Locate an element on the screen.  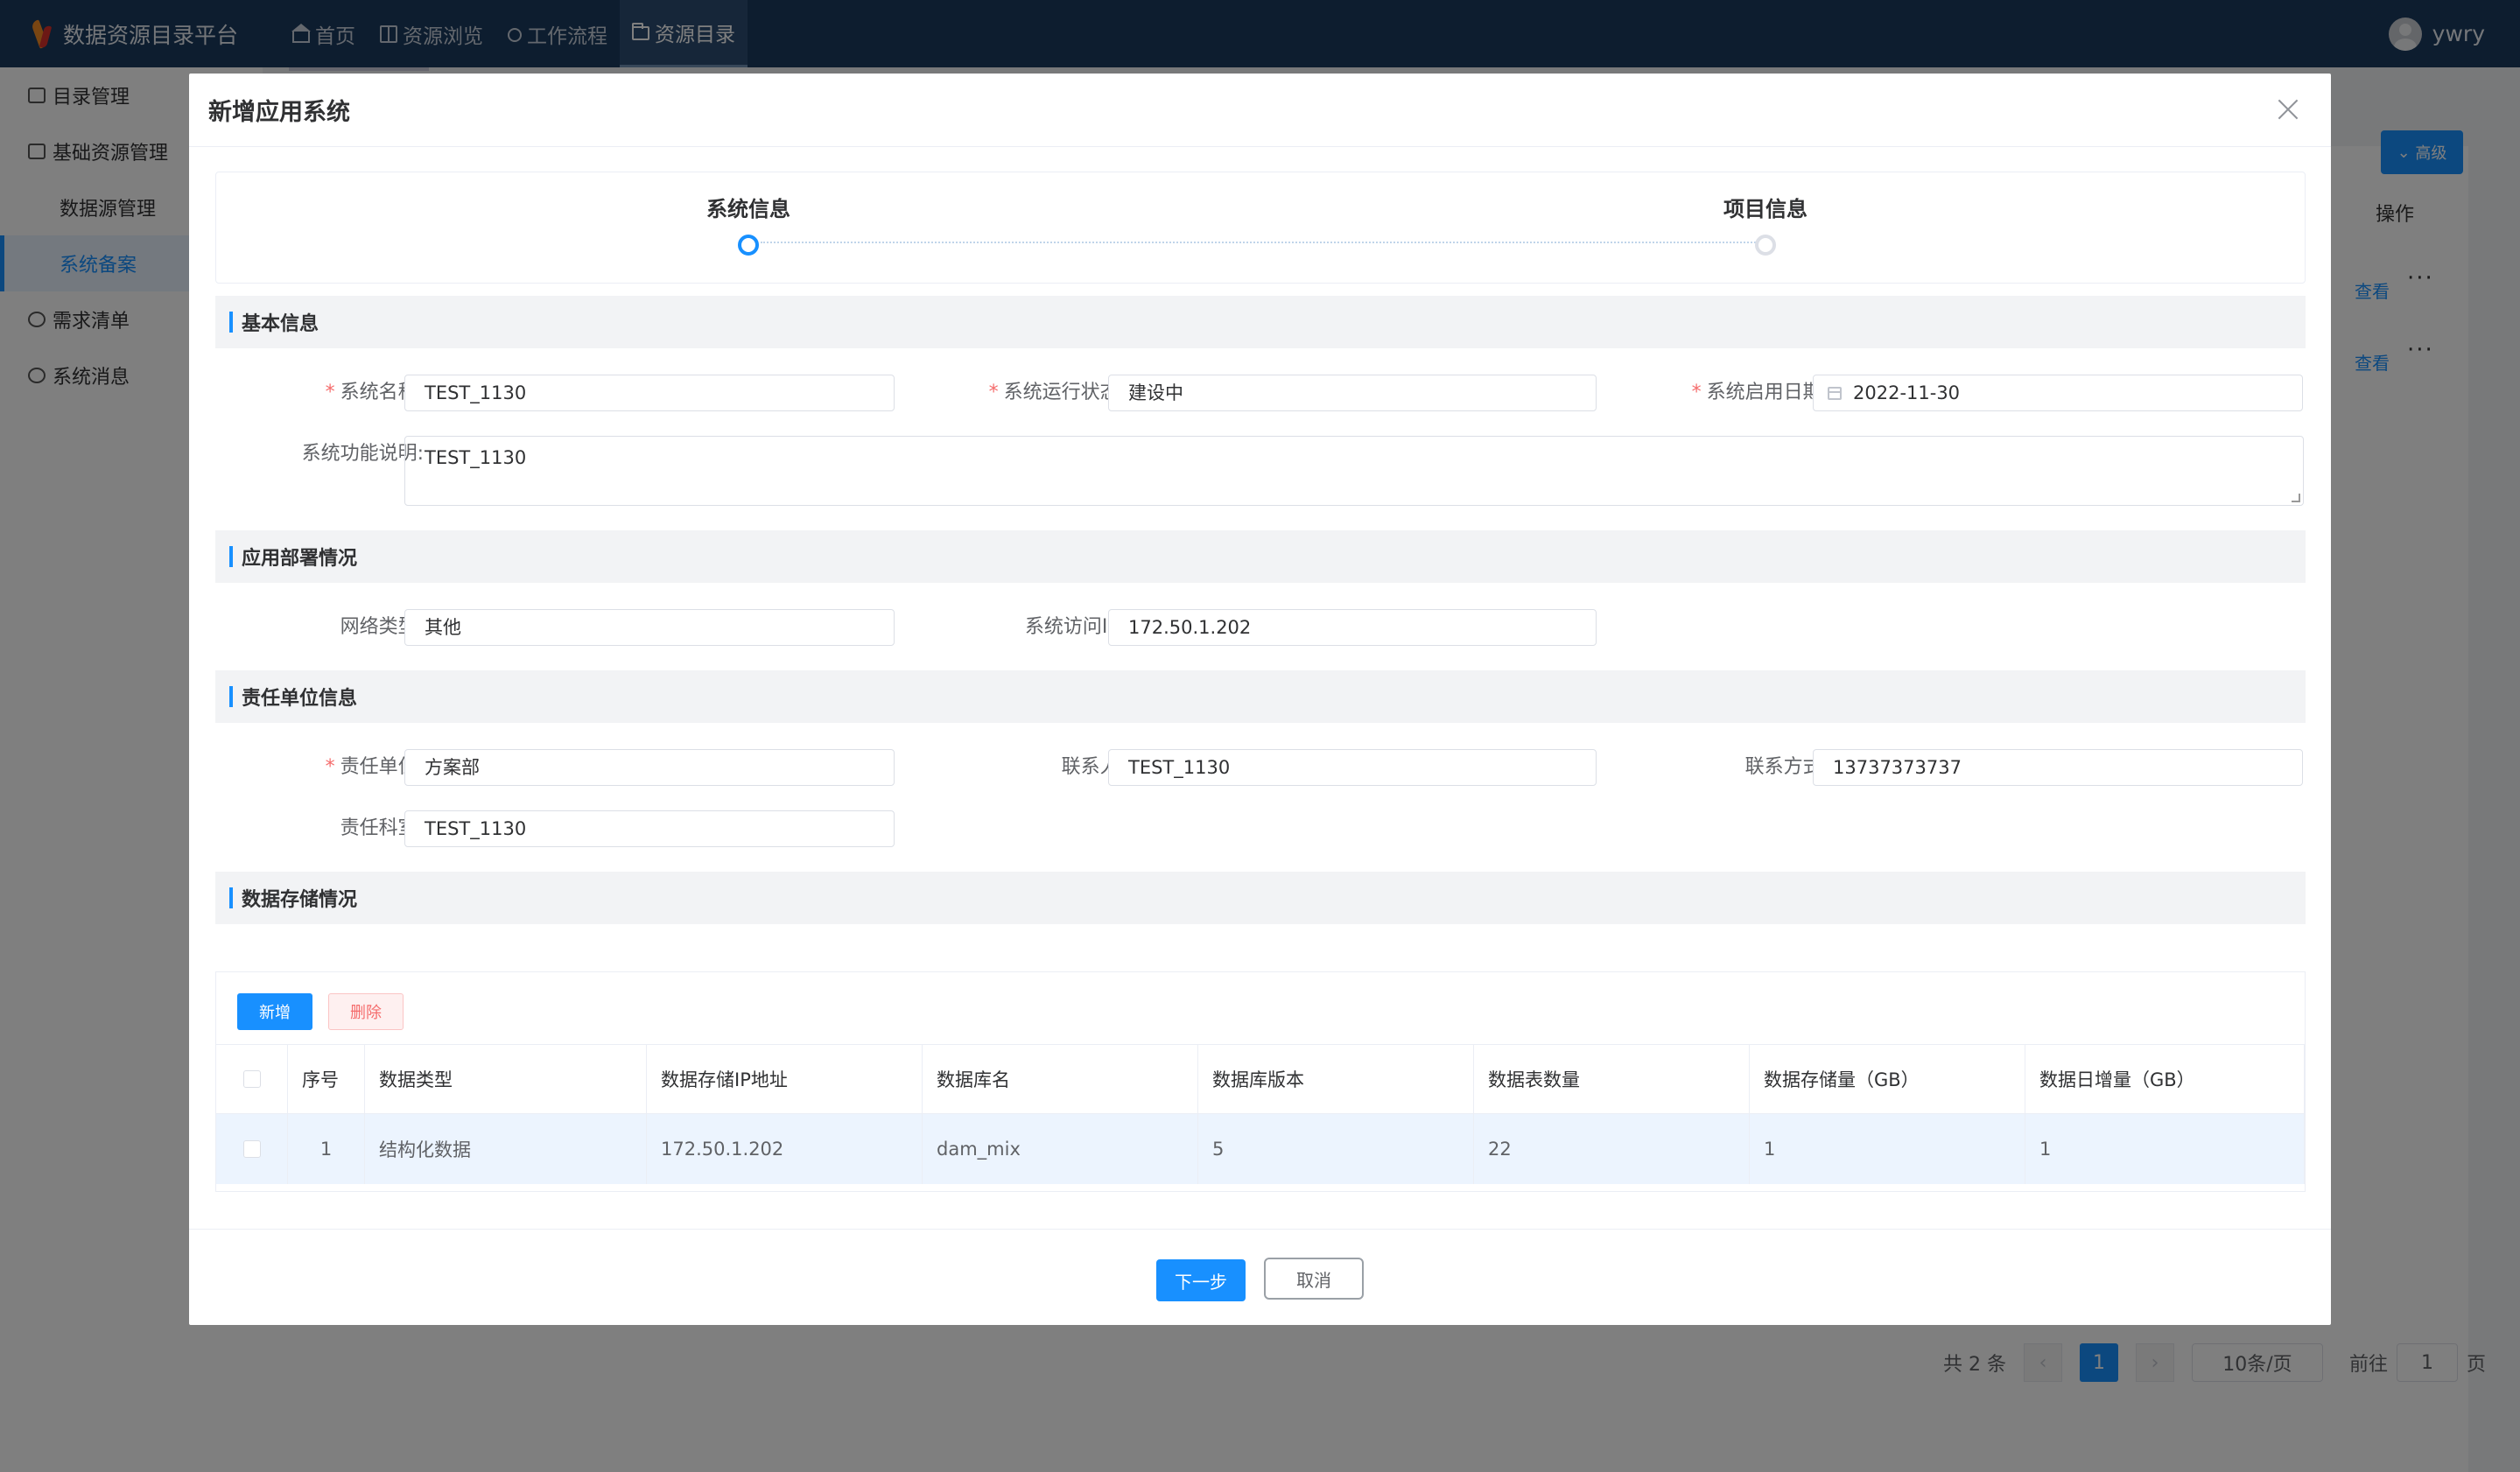
column-header: 数据存储IP地址 is located at coordinates (785, 1079).